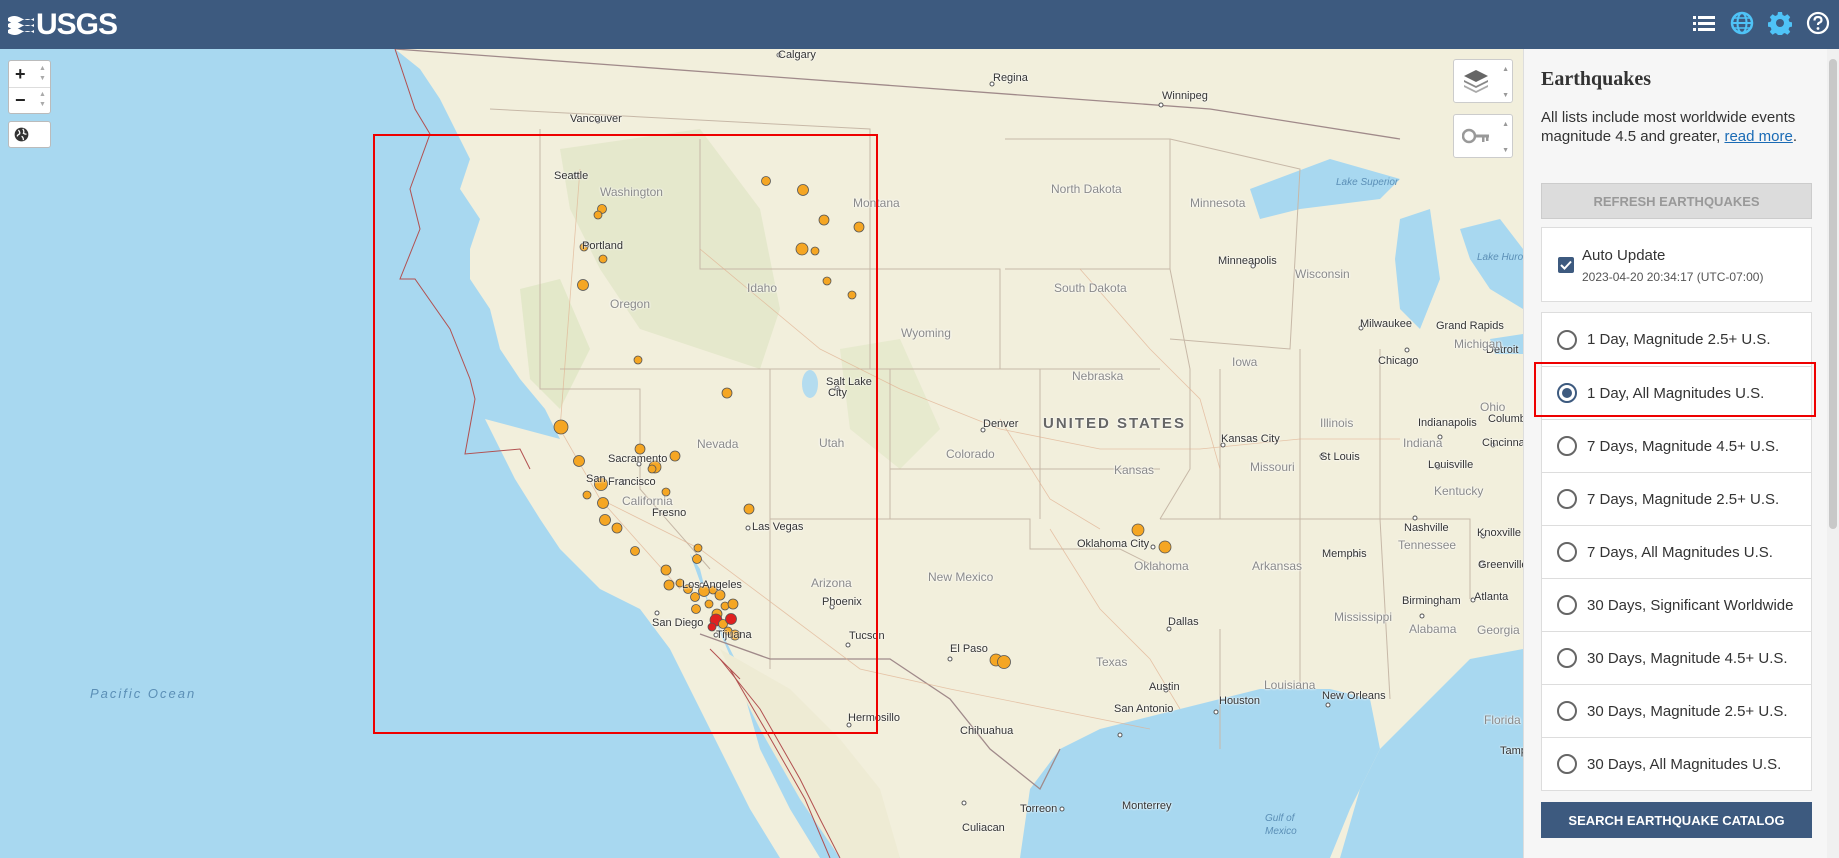  Describe the element at coordinates (596, 479) in the screenshot. I see `city-label: San` at that location.